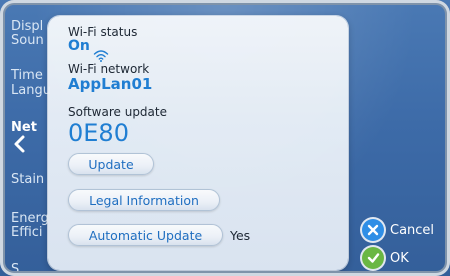  What do you see at coordinates (117, 112) in the screenshot?
I see `software-update-label: Software update` at bounding box center [117, 112].